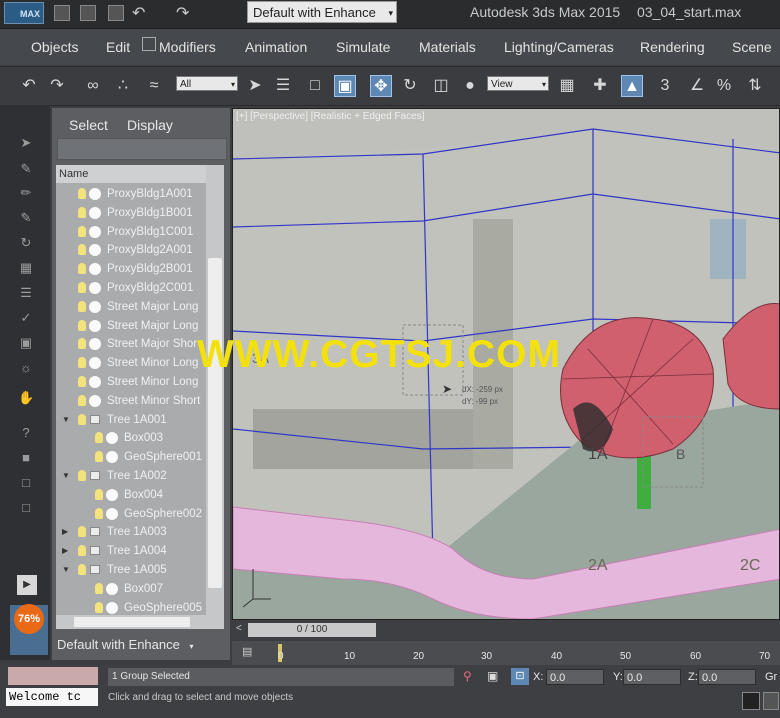 The image size is (780, 718). What do you see at coordinates (131, 608) in the screenshot?
I see `tree-row: GeoSphere005` at bounding box center [131, 608].